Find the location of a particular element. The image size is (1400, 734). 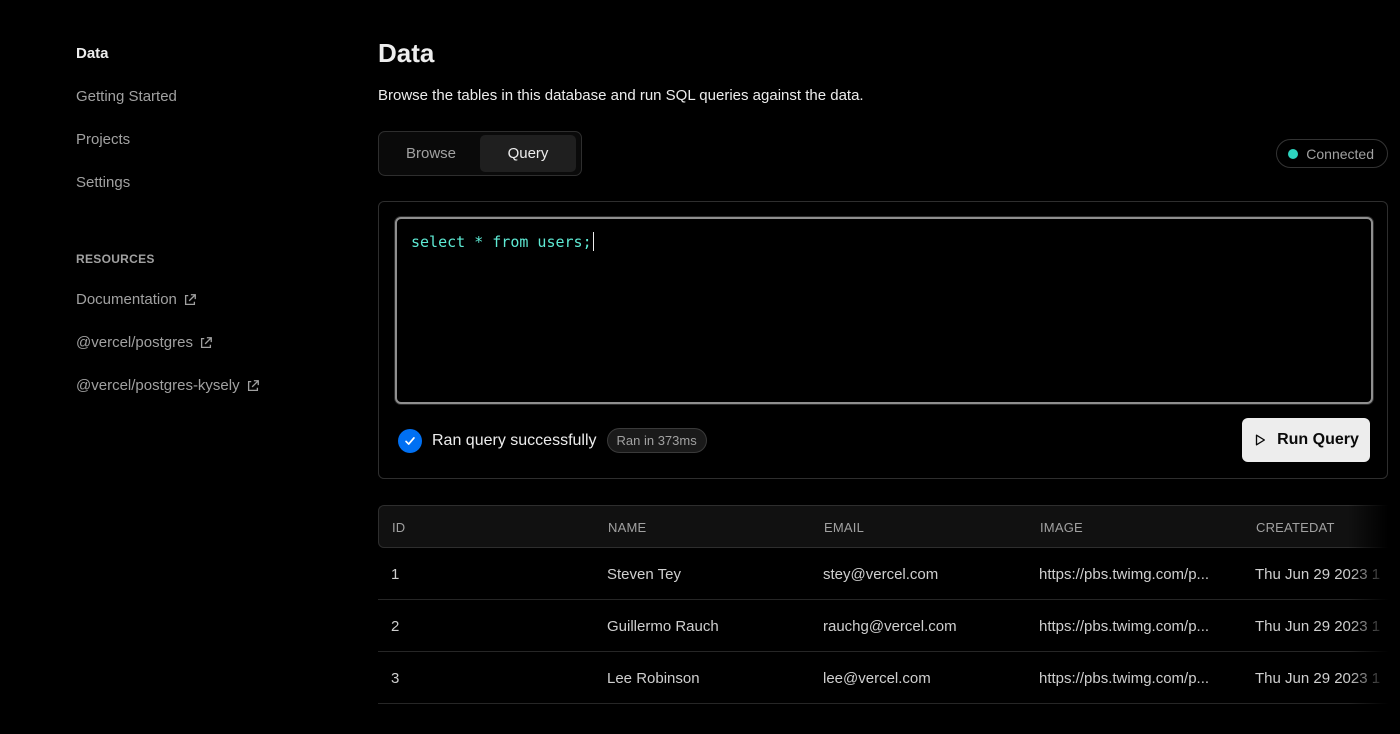

tab-browse: Browse is located at coordinates (431, 153).